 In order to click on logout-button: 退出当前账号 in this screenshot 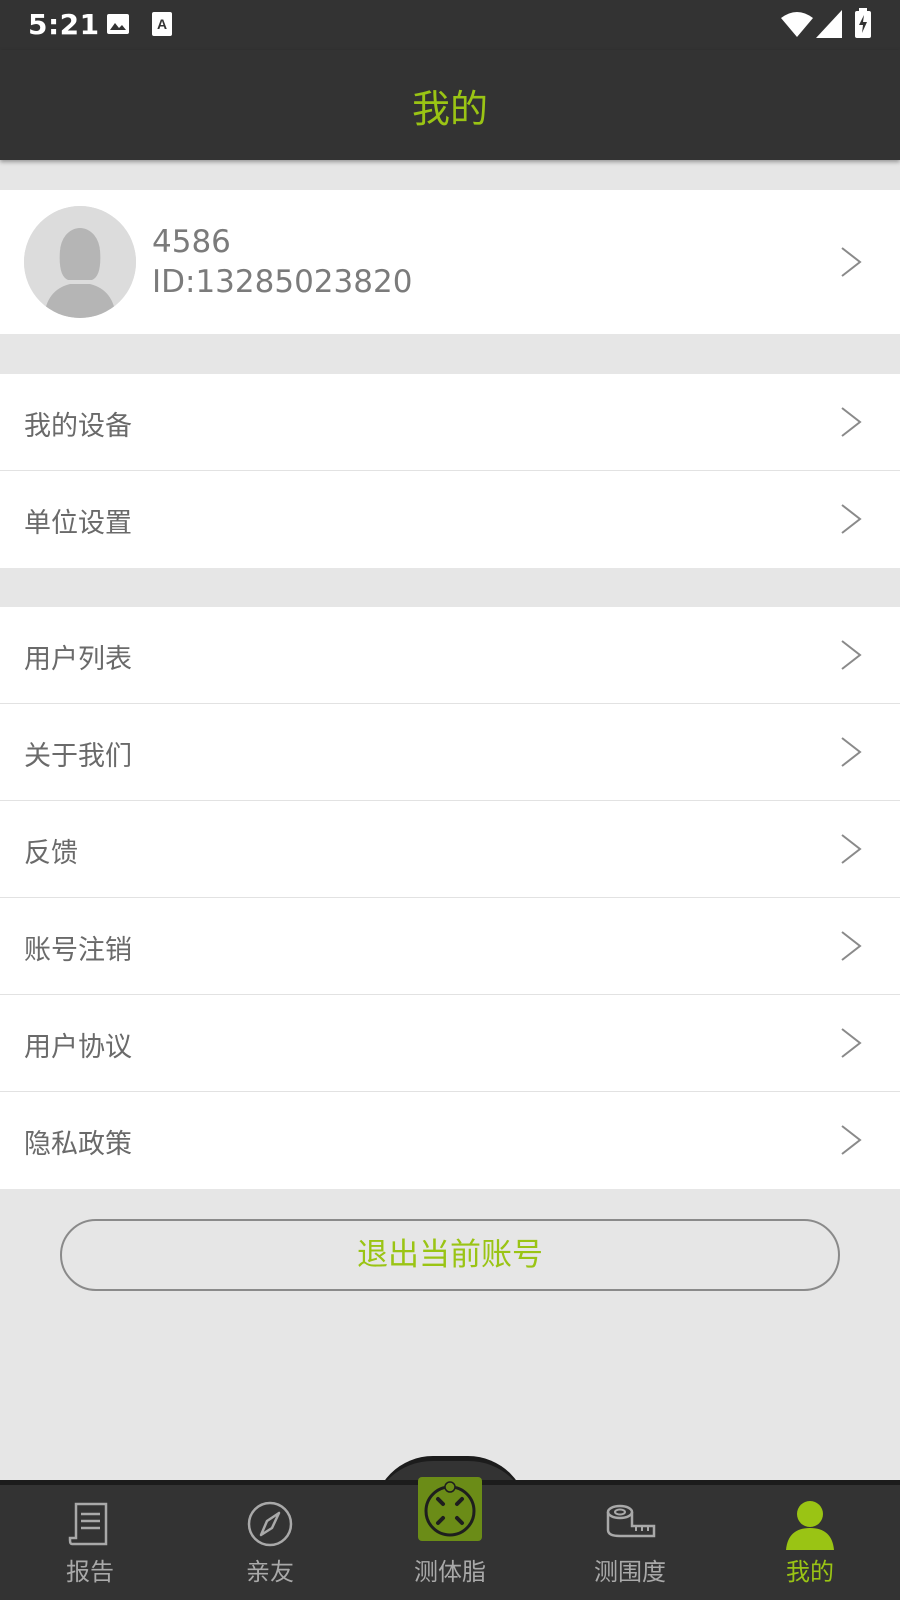, I will do `click(450, 1255)`.